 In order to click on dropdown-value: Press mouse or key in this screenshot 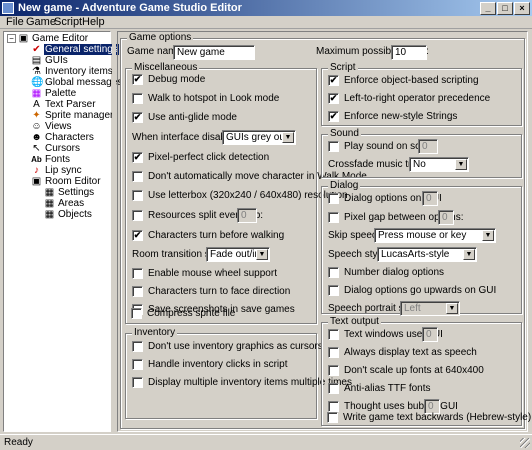, I will do `click(422, 235)`.